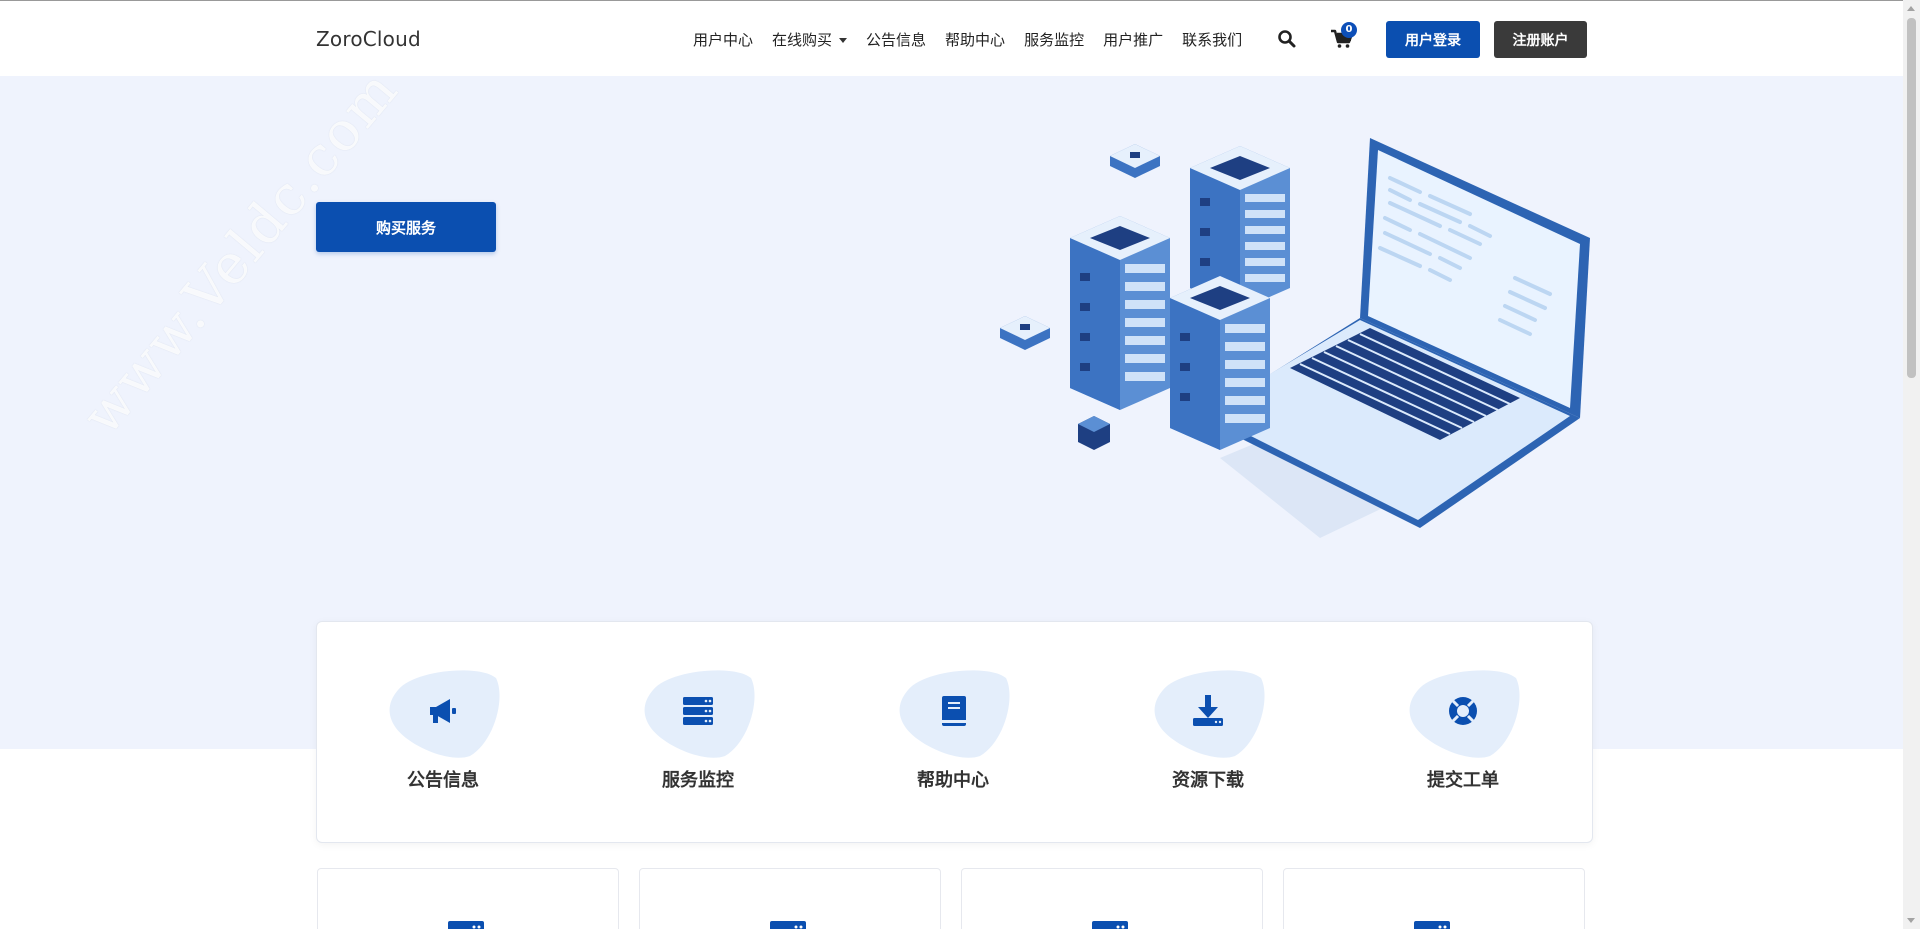  I want to click on nav-help-center: 帮助中心, so click(975, 39).